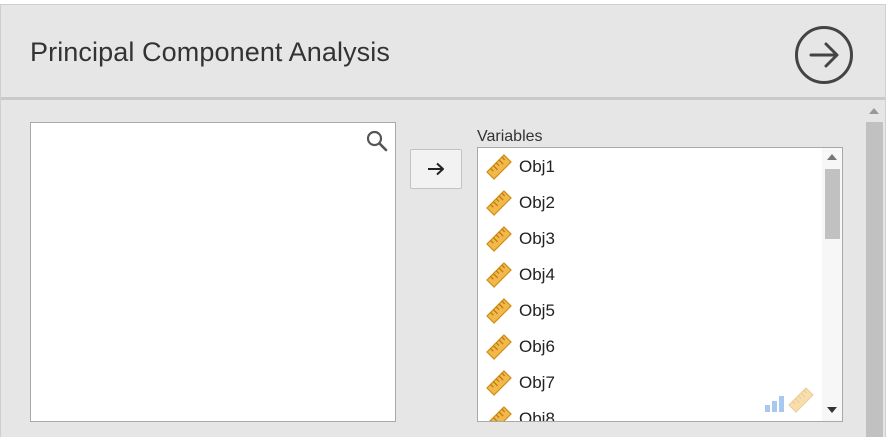 This screenshot has width=888, height=437. I want to click on arrow-right-icon, so click(436, 169).